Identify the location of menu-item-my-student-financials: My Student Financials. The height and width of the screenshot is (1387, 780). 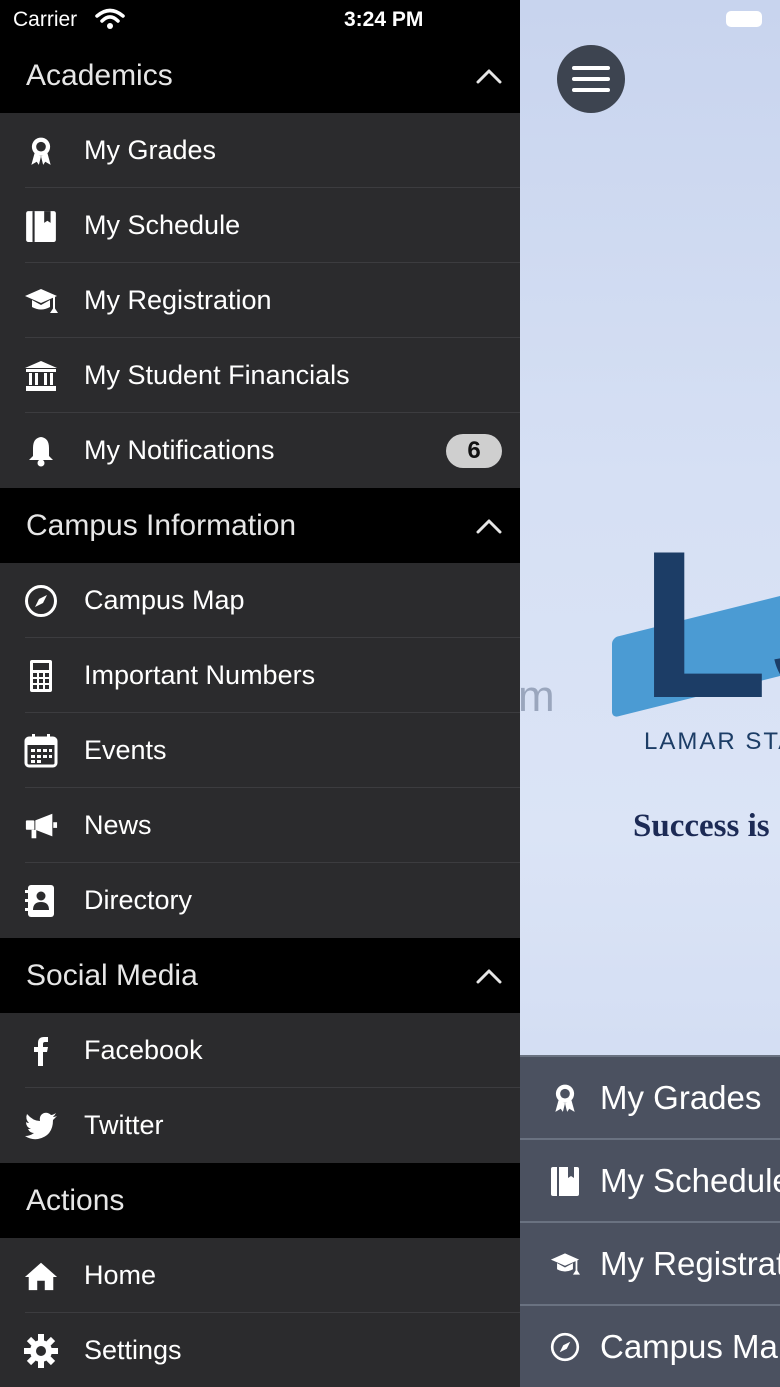
(260, 375).